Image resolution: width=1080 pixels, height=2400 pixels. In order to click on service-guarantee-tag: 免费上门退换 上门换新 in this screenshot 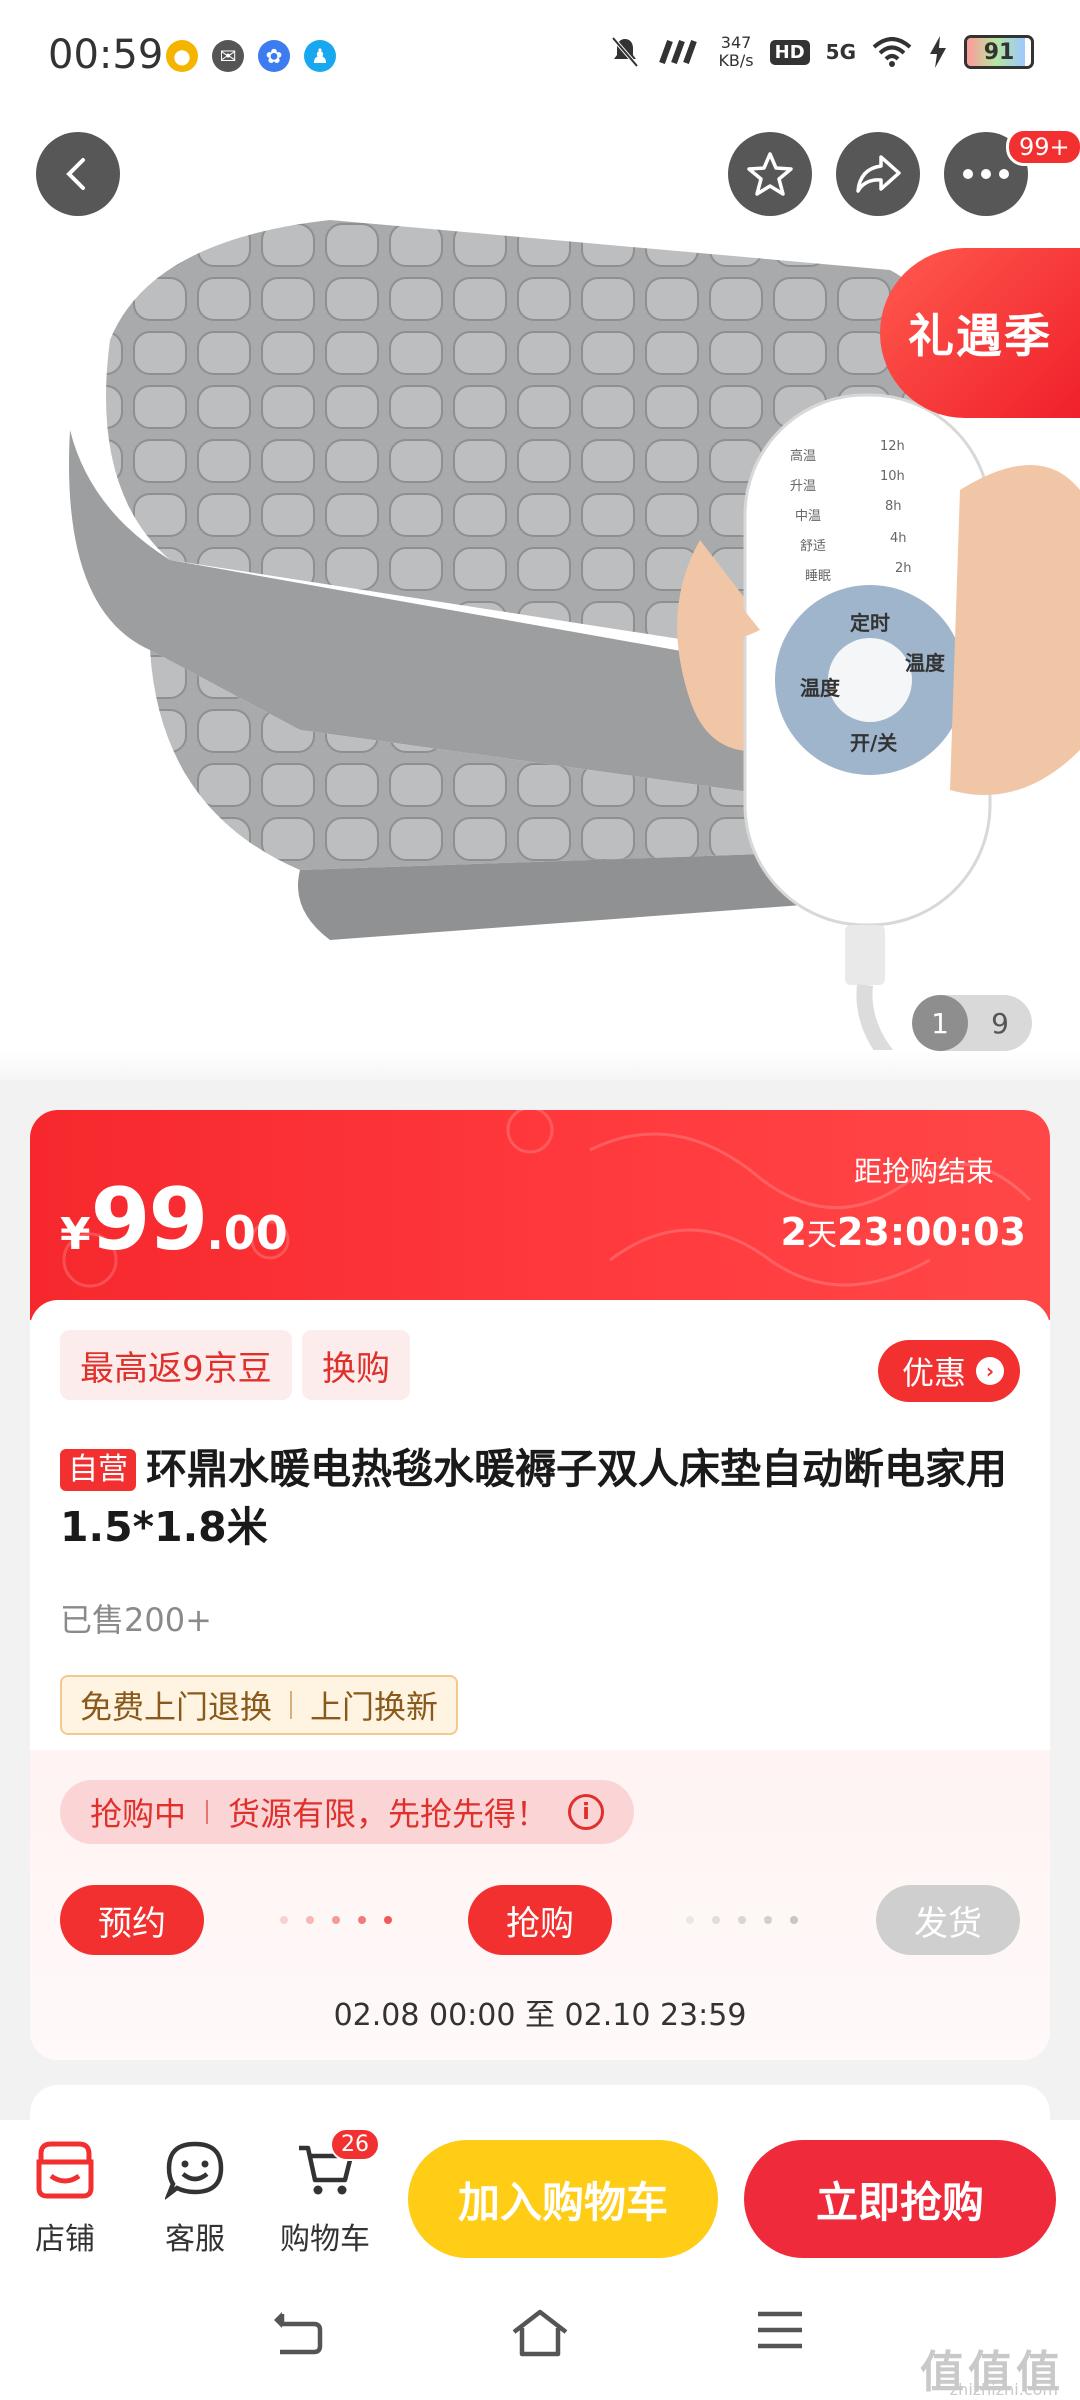, I will do `click(259, 1705)`.